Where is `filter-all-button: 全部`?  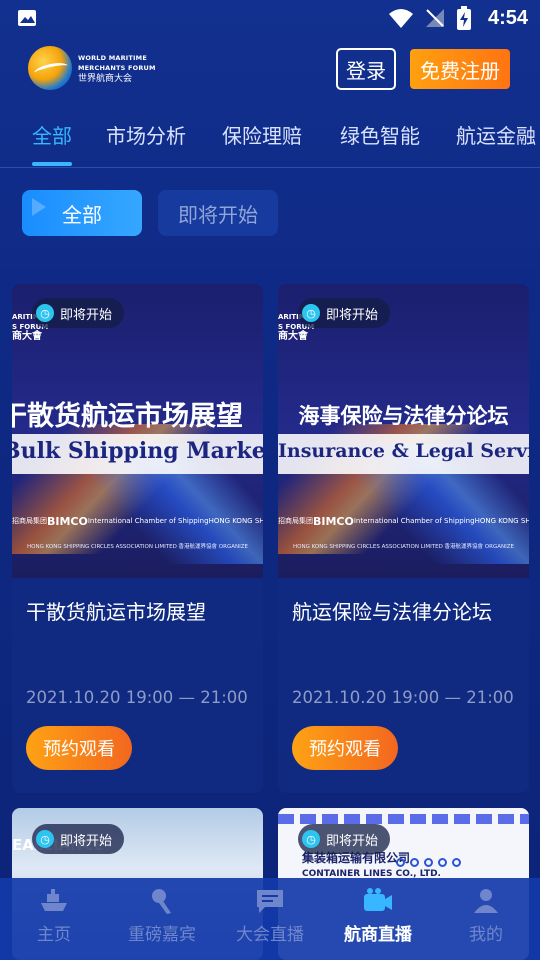 filter-all-button: 全部 is located at coordinates (82, 213).